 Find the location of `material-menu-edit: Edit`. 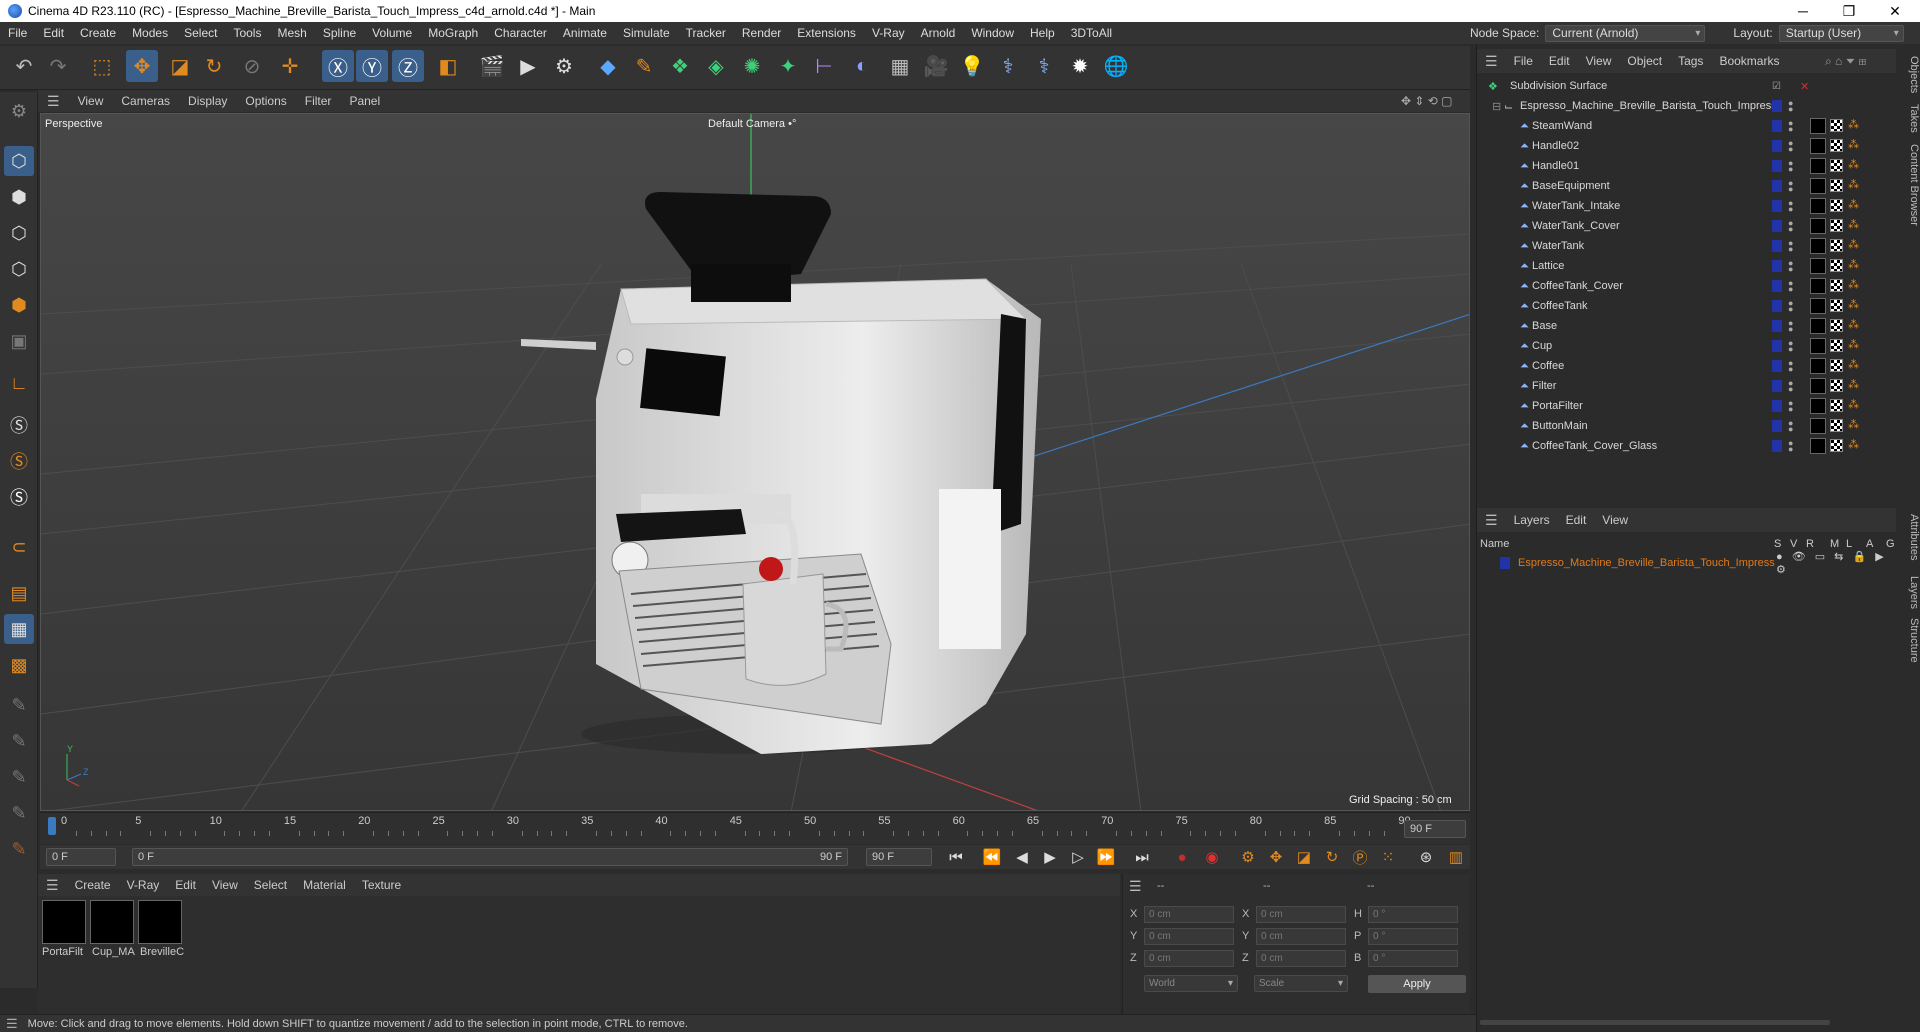

material-menu-edit: Edit is located at coordinates (185, 885).